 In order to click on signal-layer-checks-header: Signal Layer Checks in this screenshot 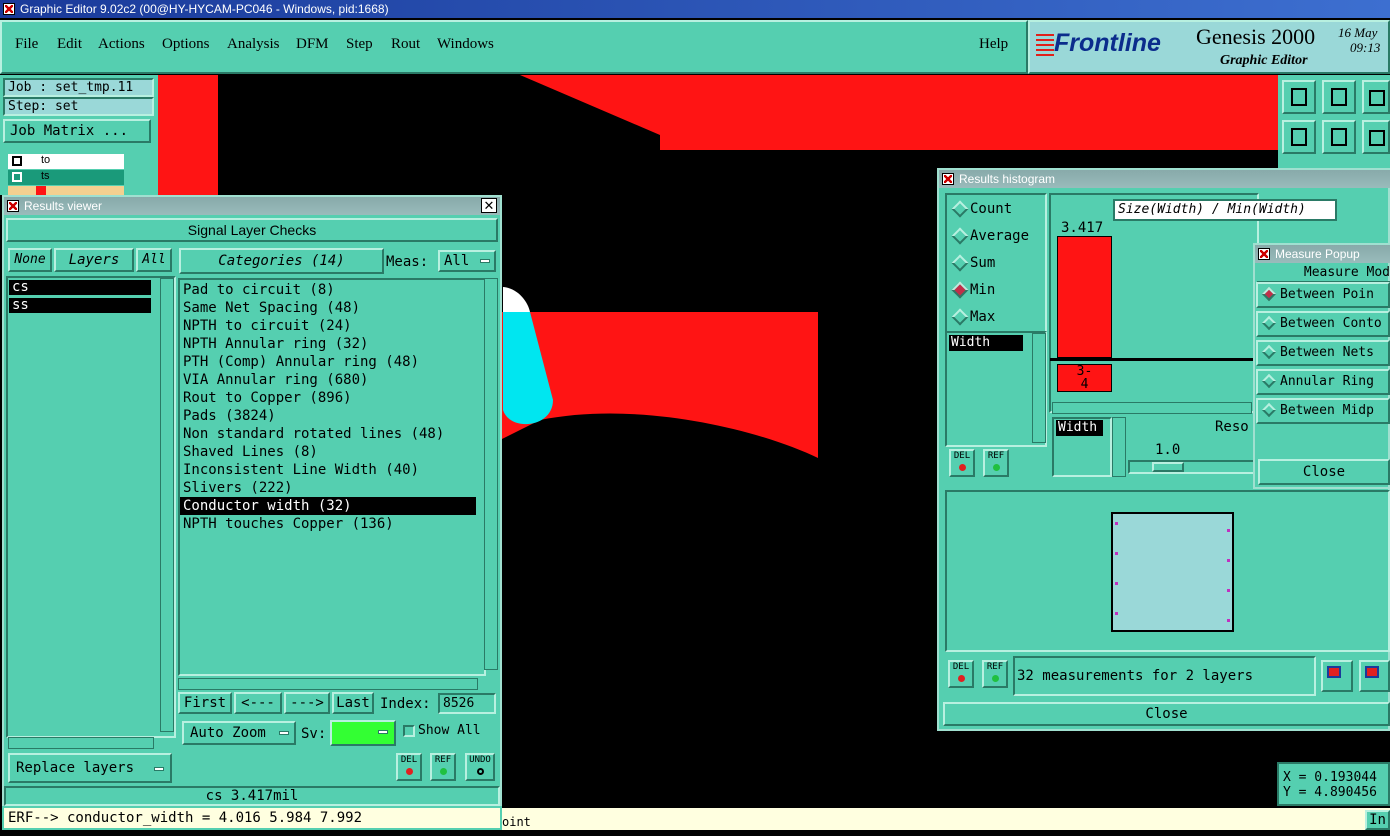, I will do `click(252, 230)`.